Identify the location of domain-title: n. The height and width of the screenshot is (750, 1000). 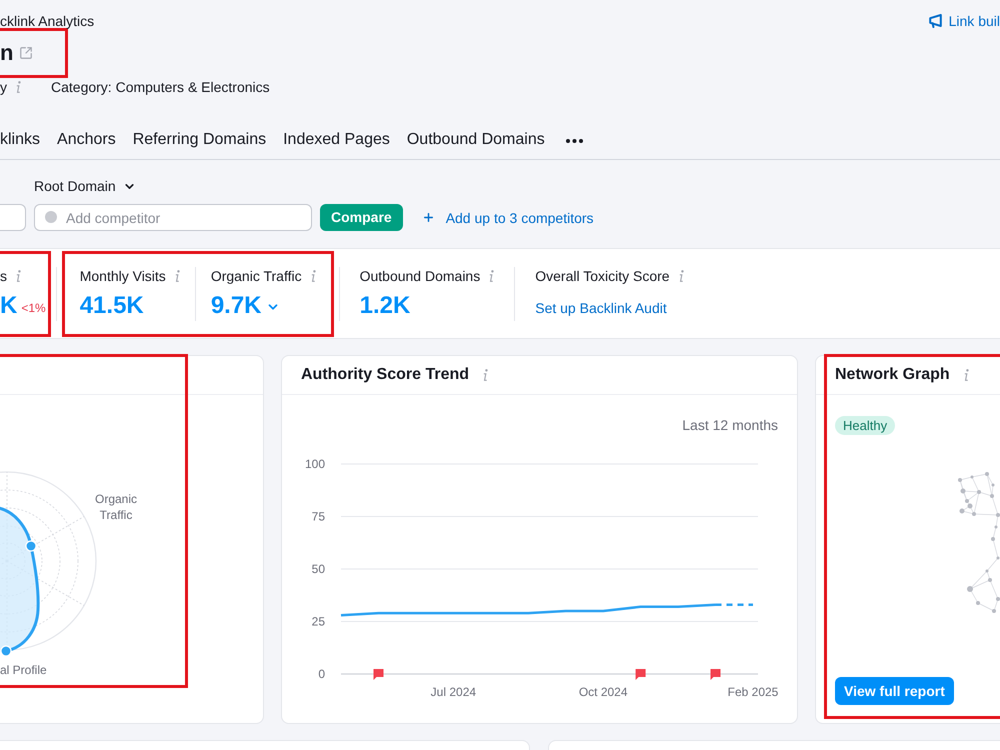
(7, 53).